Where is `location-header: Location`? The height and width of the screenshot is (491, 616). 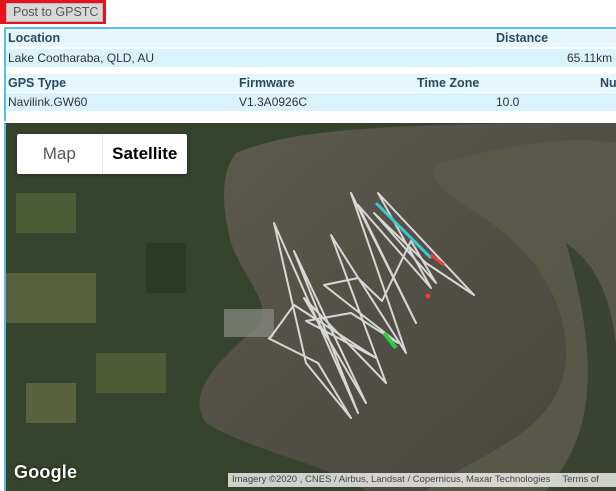
location-header: Location is located at coordinates (34, 38).